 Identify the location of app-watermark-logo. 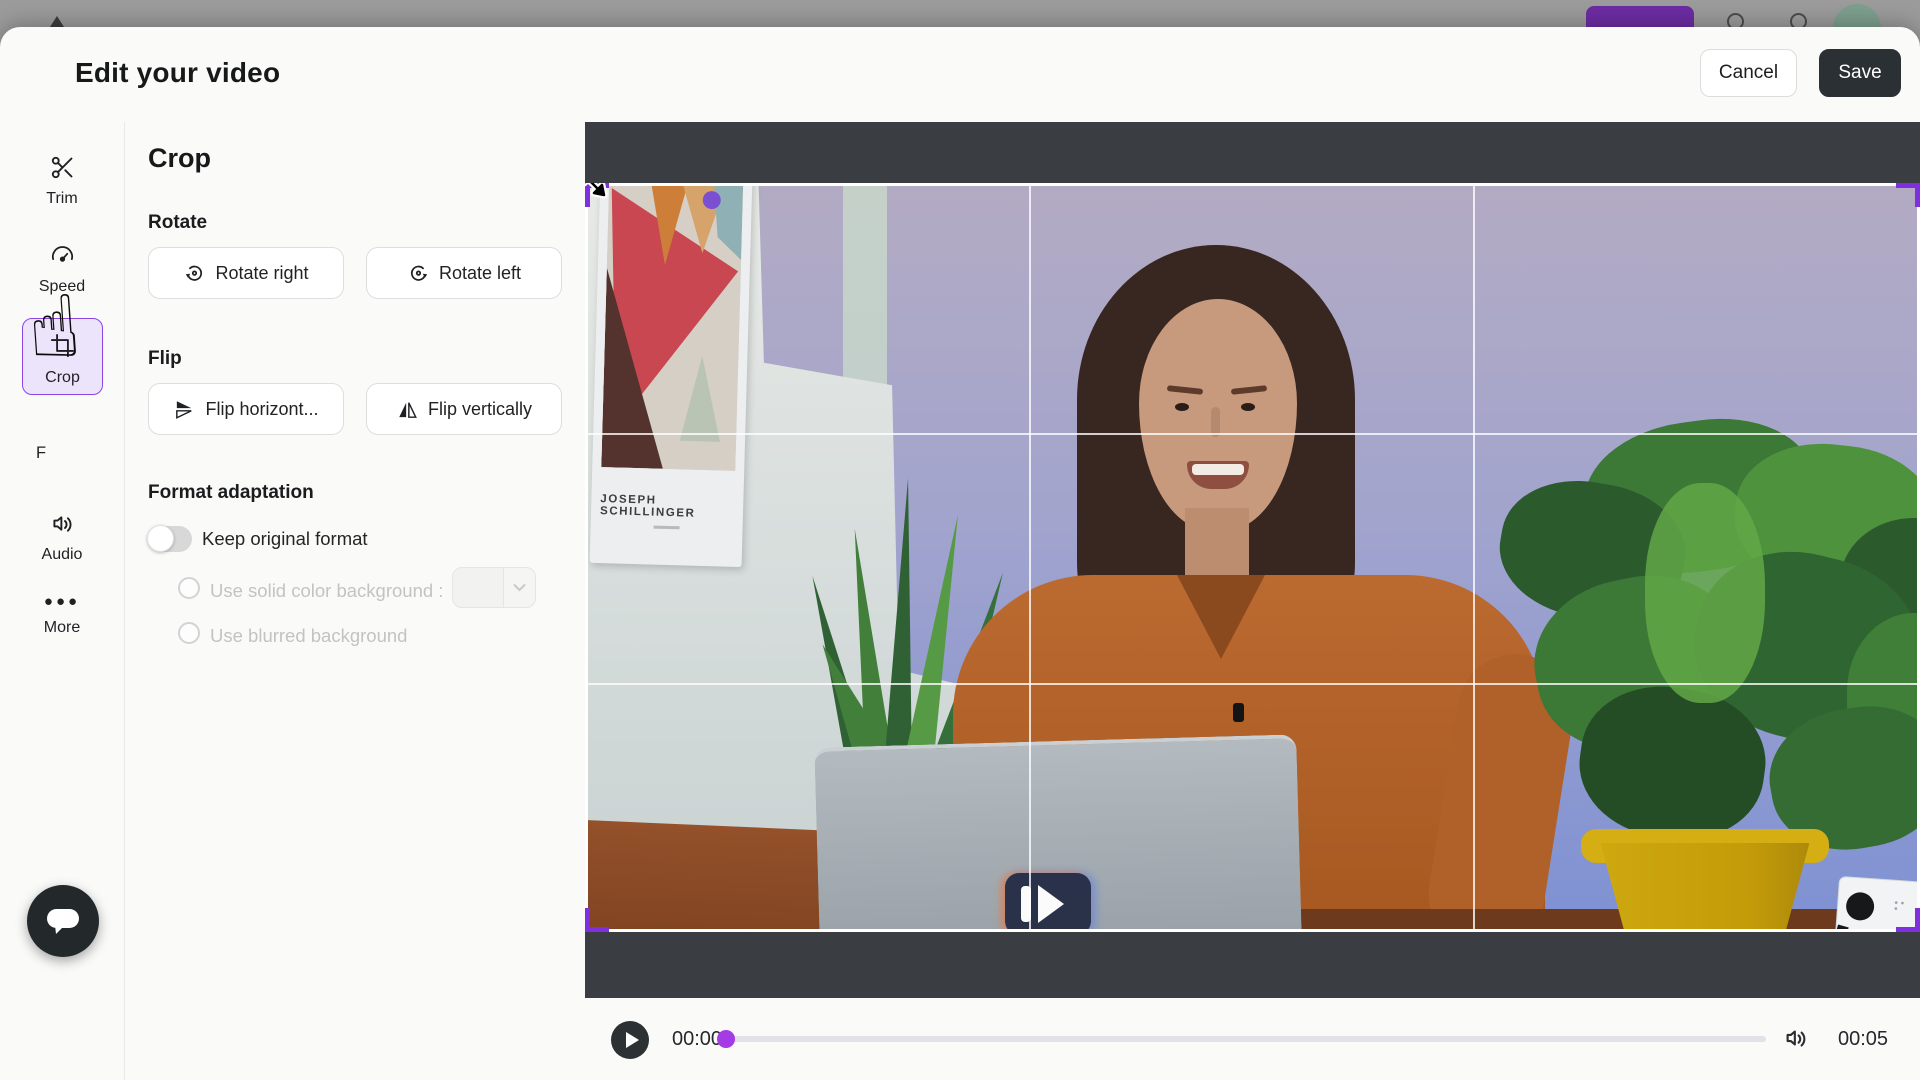
(1048, 902).